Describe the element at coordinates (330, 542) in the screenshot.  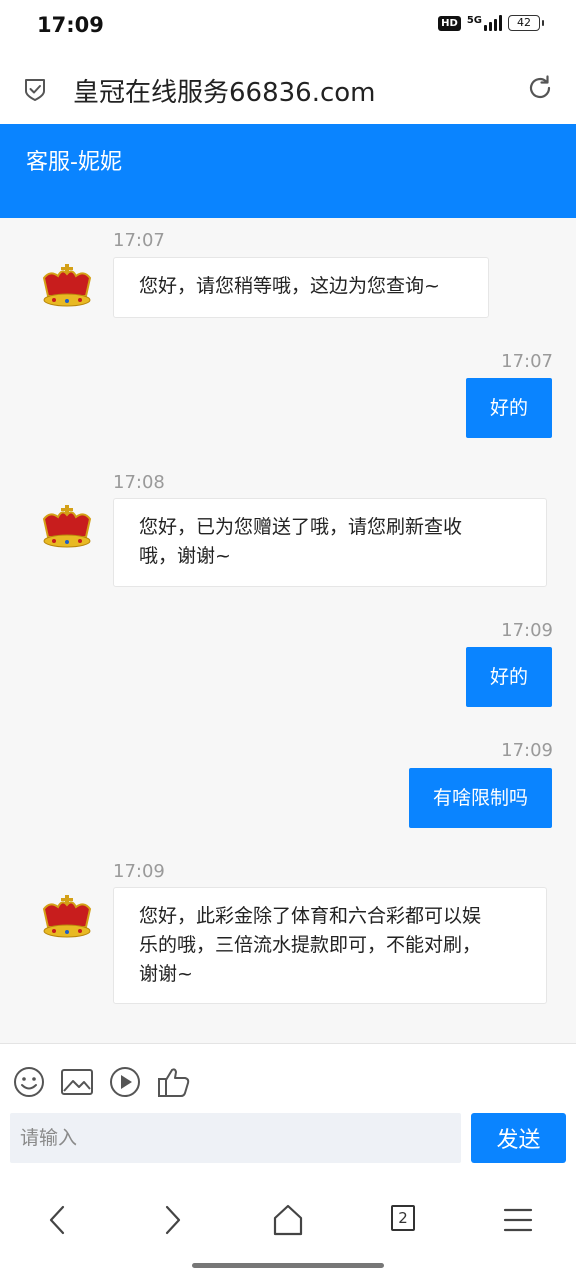
I see `agent-message-bubble: 您好，已为您赠送了哦，请您刷新查收 哦，谢谢~` at that location.